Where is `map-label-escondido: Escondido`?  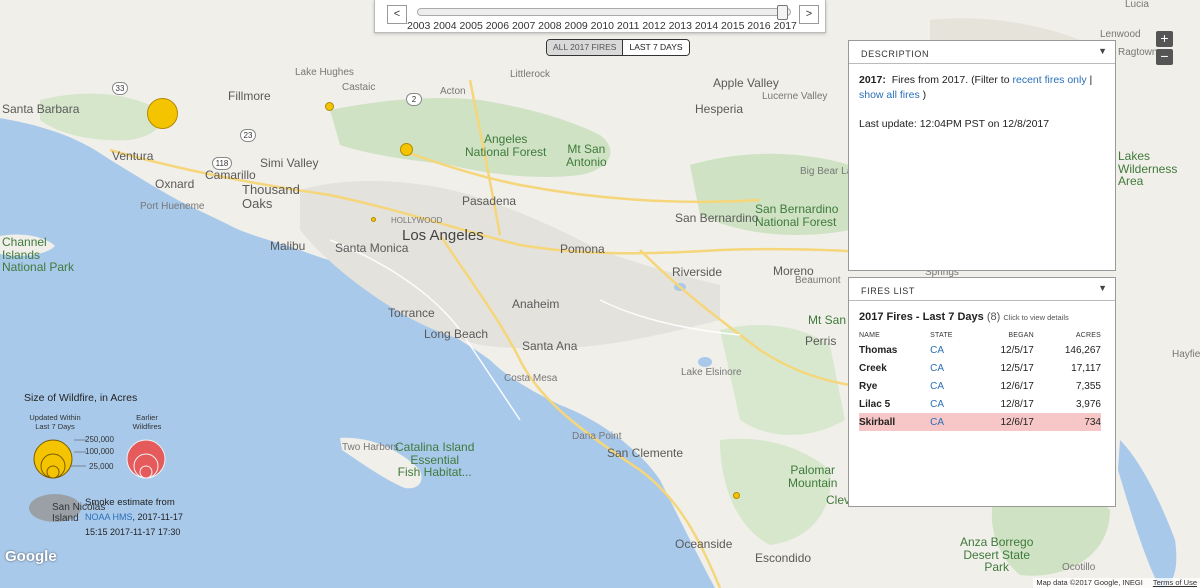
map-label-escondido: Escondido is located at coordinates (783, 558).